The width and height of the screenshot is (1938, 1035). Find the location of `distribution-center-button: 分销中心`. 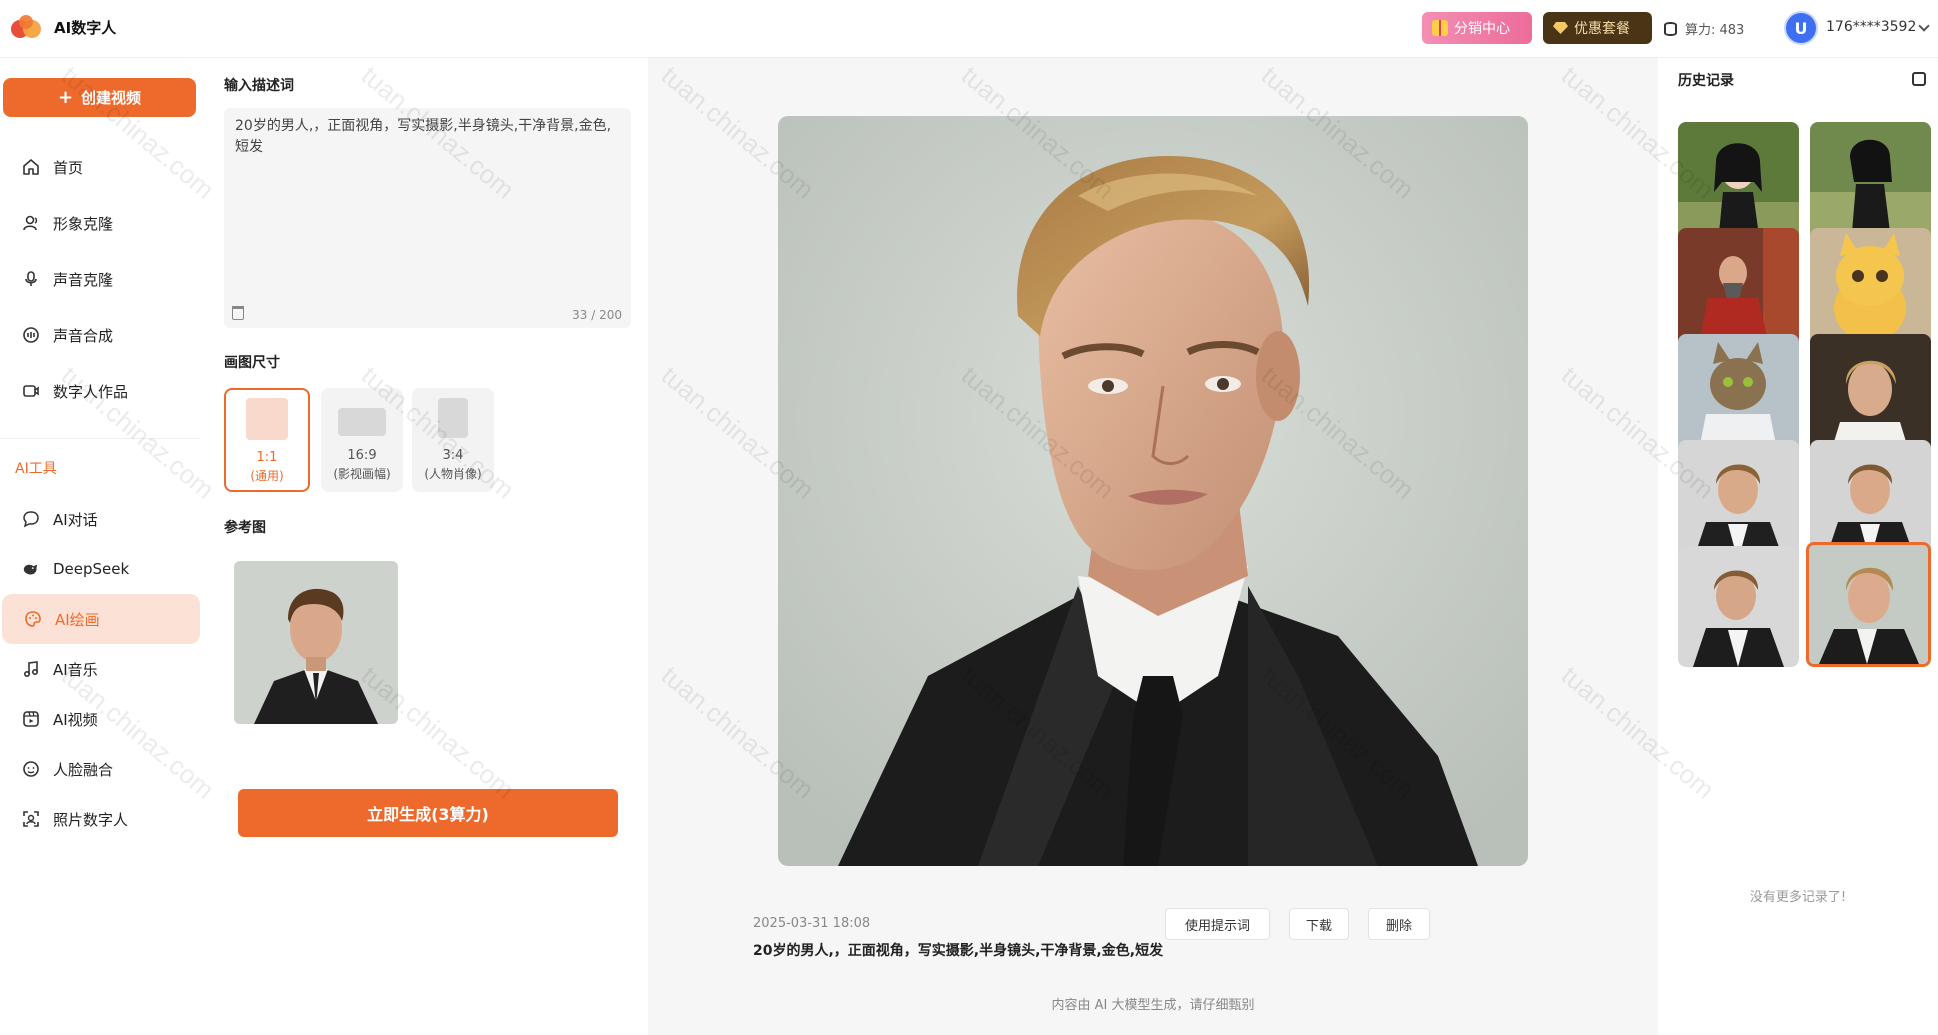

distribution-center-button: 分销中心 is located at coordinates (1477, 28).